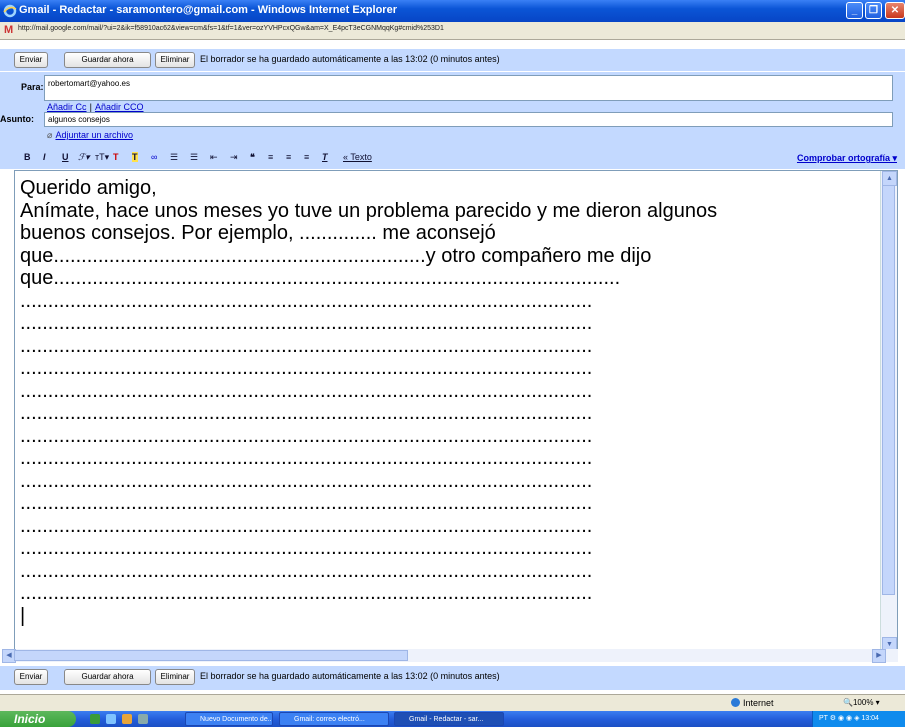 This screenshot has width=905, height=727. I want to click on start-button: Inicio, so click(38, 719).